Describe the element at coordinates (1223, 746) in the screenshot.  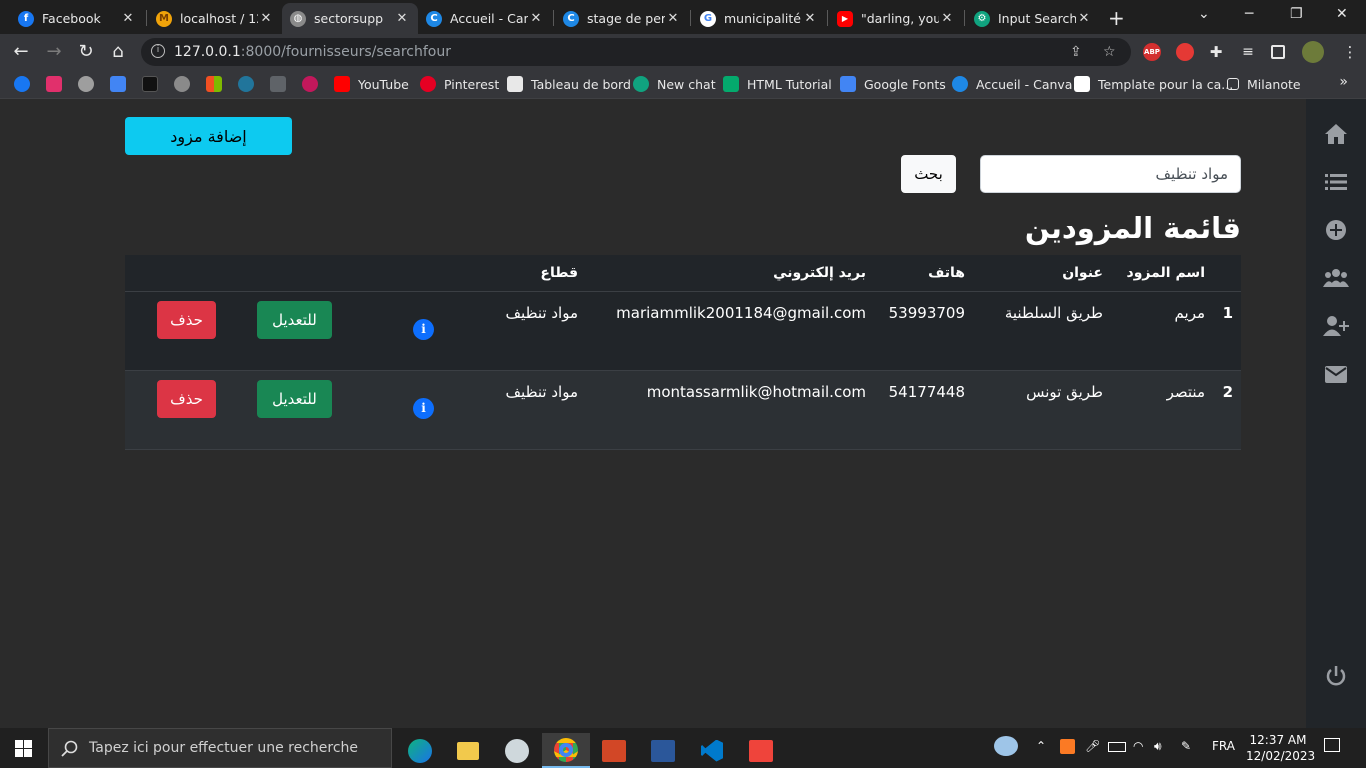
I see `language-indicator: FRA` at that location.